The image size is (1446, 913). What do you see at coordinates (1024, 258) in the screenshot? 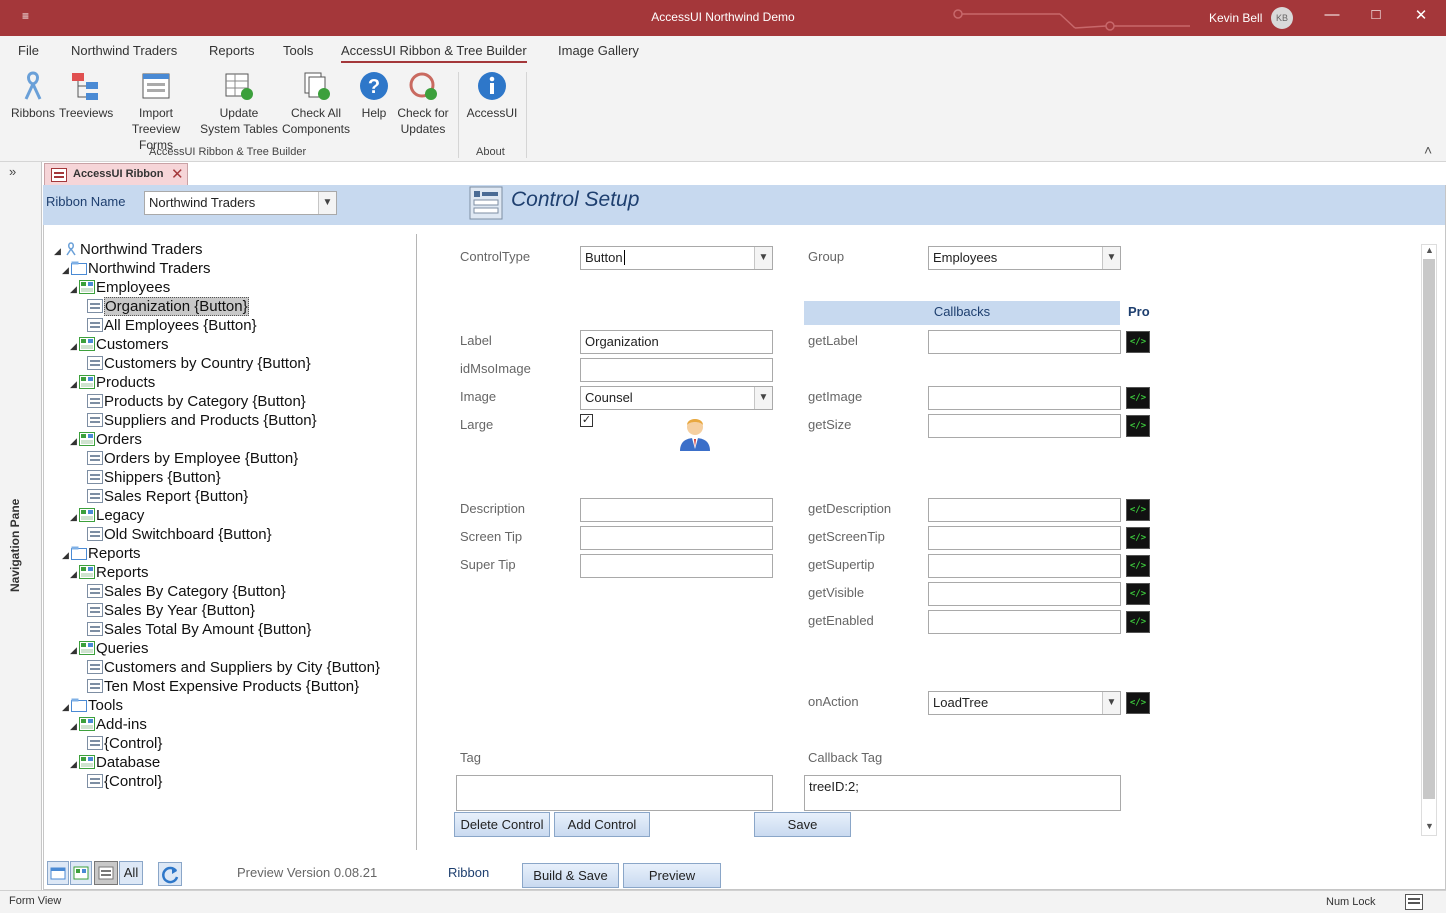
I see `group-combo: Employees ▼` at bounding box center [1024, 258].